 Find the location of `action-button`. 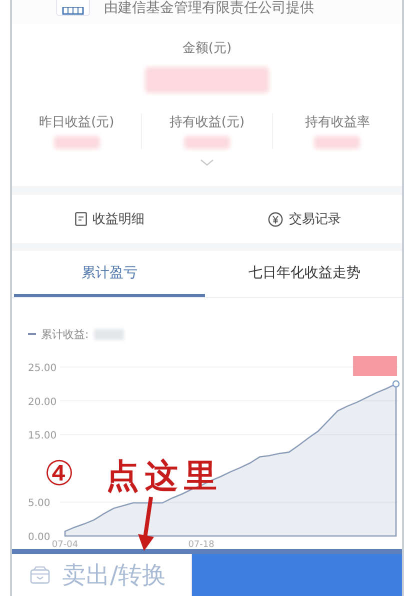

action-button is located at coordinates (297, 575).